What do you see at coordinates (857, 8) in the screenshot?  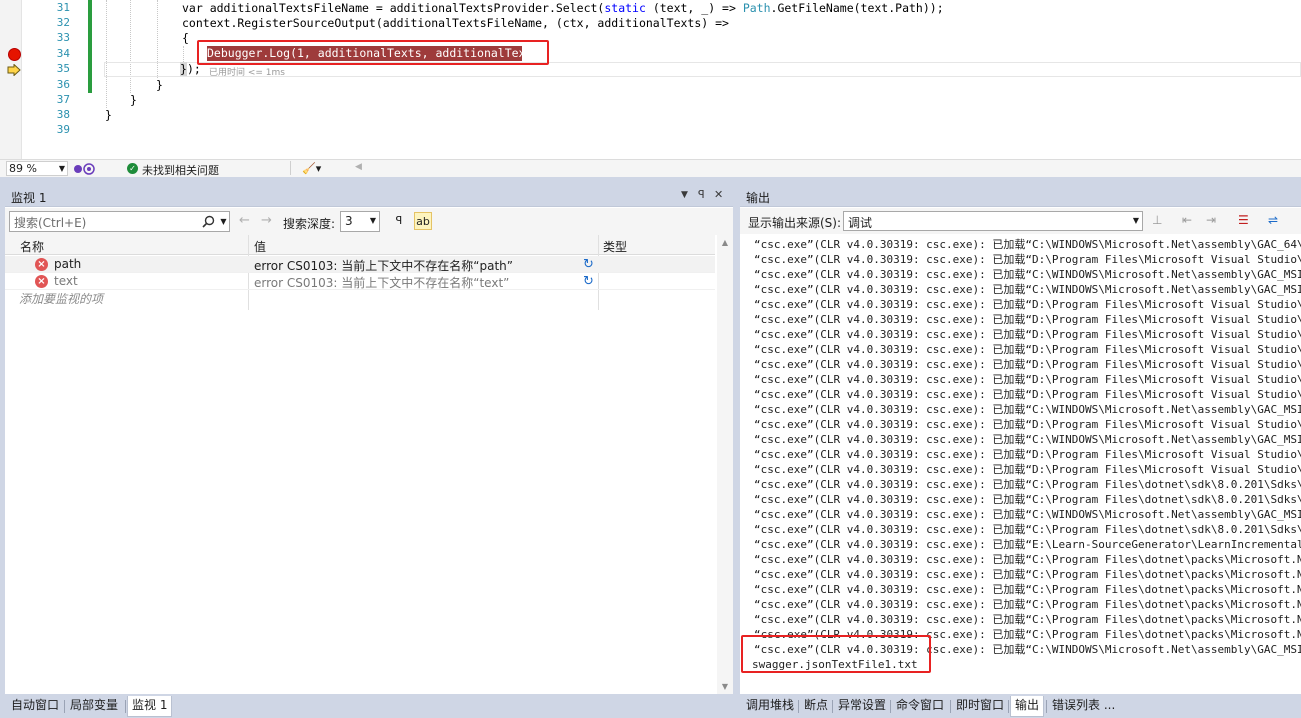 I see `code-token: .GetFileName(text.Path));` at bounding box center [857, 8].